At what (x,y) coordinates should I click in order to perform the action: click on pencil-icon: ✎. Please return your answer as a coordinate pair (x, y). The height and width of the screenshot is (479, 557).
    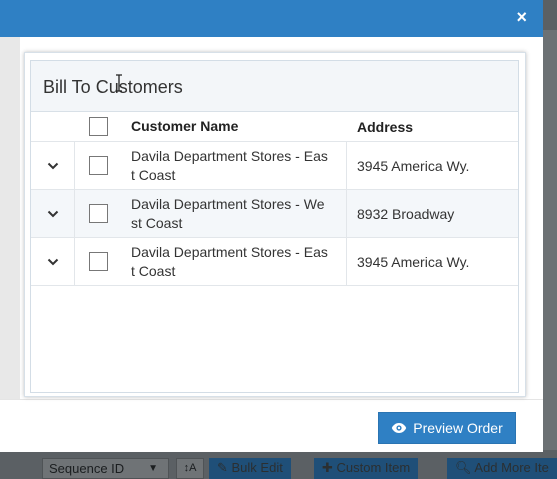
    Looking at the image, I should click on (224, 467).